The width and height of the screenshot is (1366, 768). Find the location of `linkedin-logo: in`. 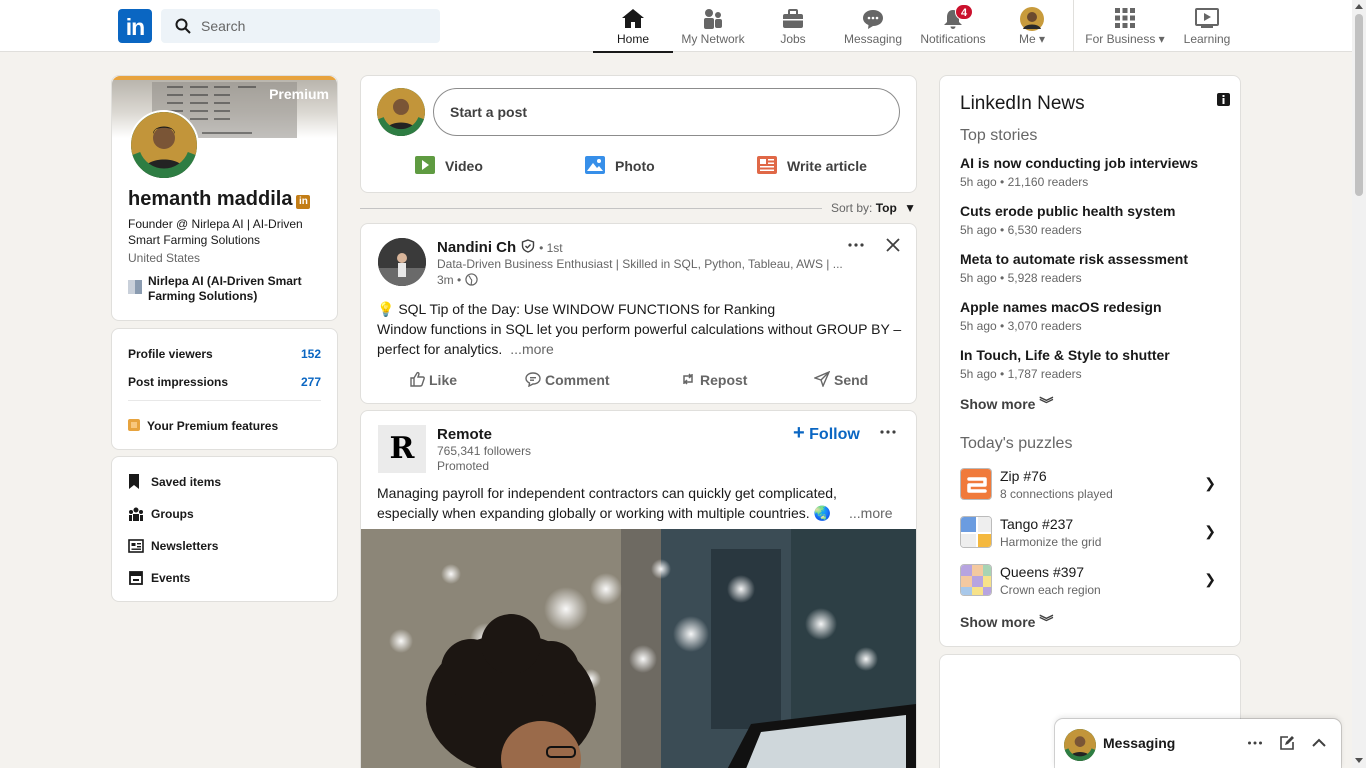

linkedin-logo: in is located at coordinates (135, 26).